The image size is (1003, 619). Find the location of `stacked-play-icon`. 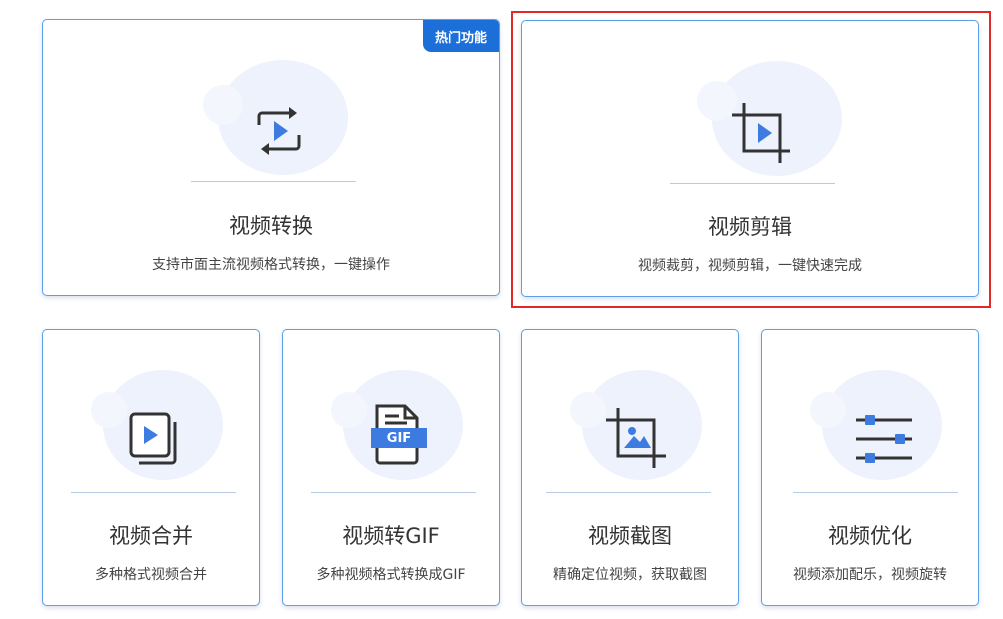

stacked-play-icon is located at coordinates (153, 438).